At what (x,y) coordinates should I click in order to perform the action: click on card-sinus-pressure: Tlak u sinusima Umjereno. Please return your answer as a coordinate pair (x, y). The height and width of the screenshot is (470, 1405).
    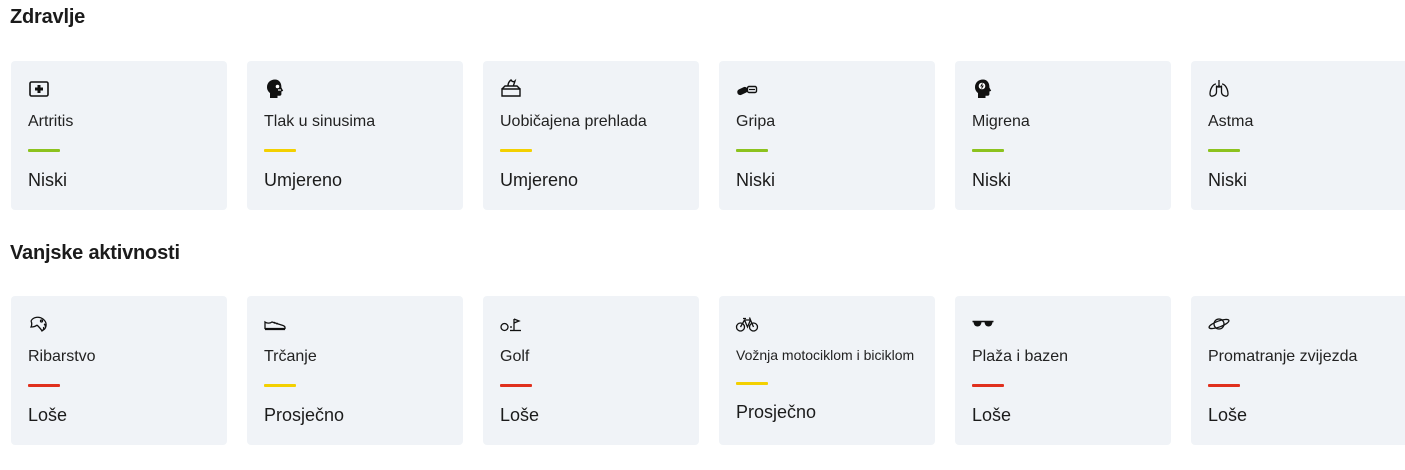
    Looking at the image, I should click on (355, 135).